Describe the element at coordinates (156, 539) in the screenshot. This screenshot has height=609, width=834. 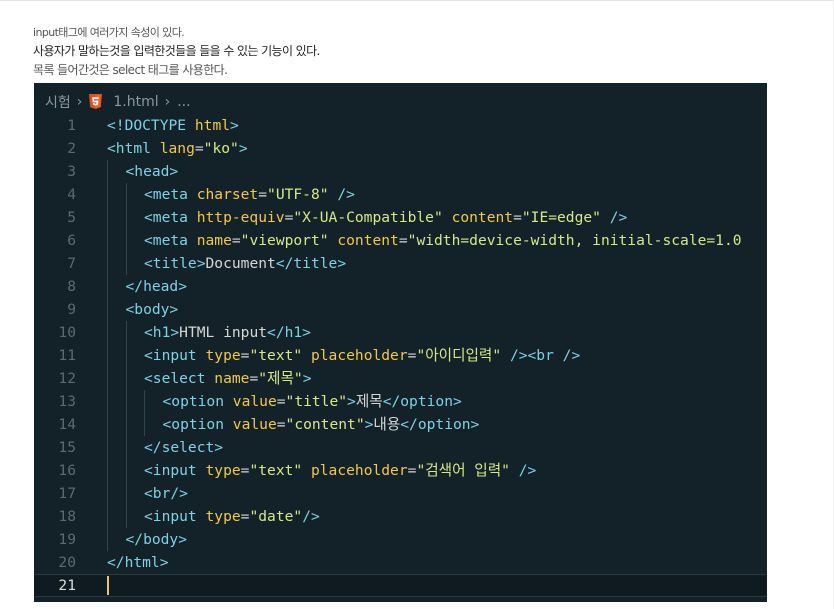
I see `code-token: </body>` at that location.